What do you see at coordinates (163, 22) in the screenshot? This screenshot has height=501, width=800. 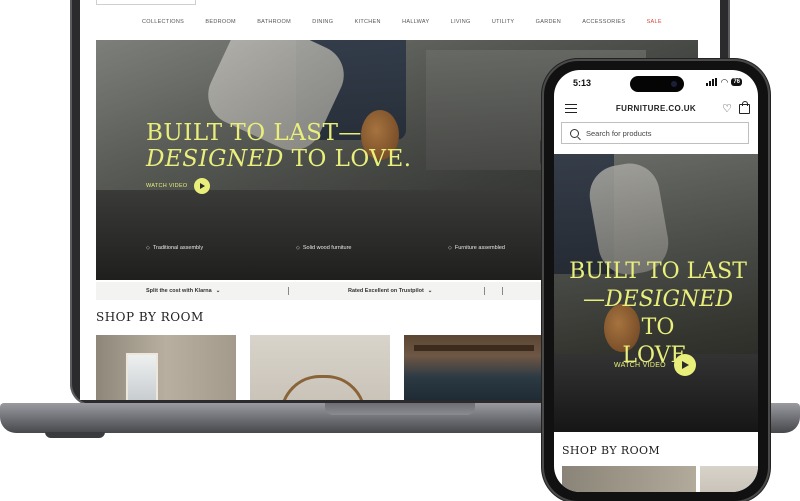 I see `nav-collections: COLLECTIONS` at bounding box center [163, 22].